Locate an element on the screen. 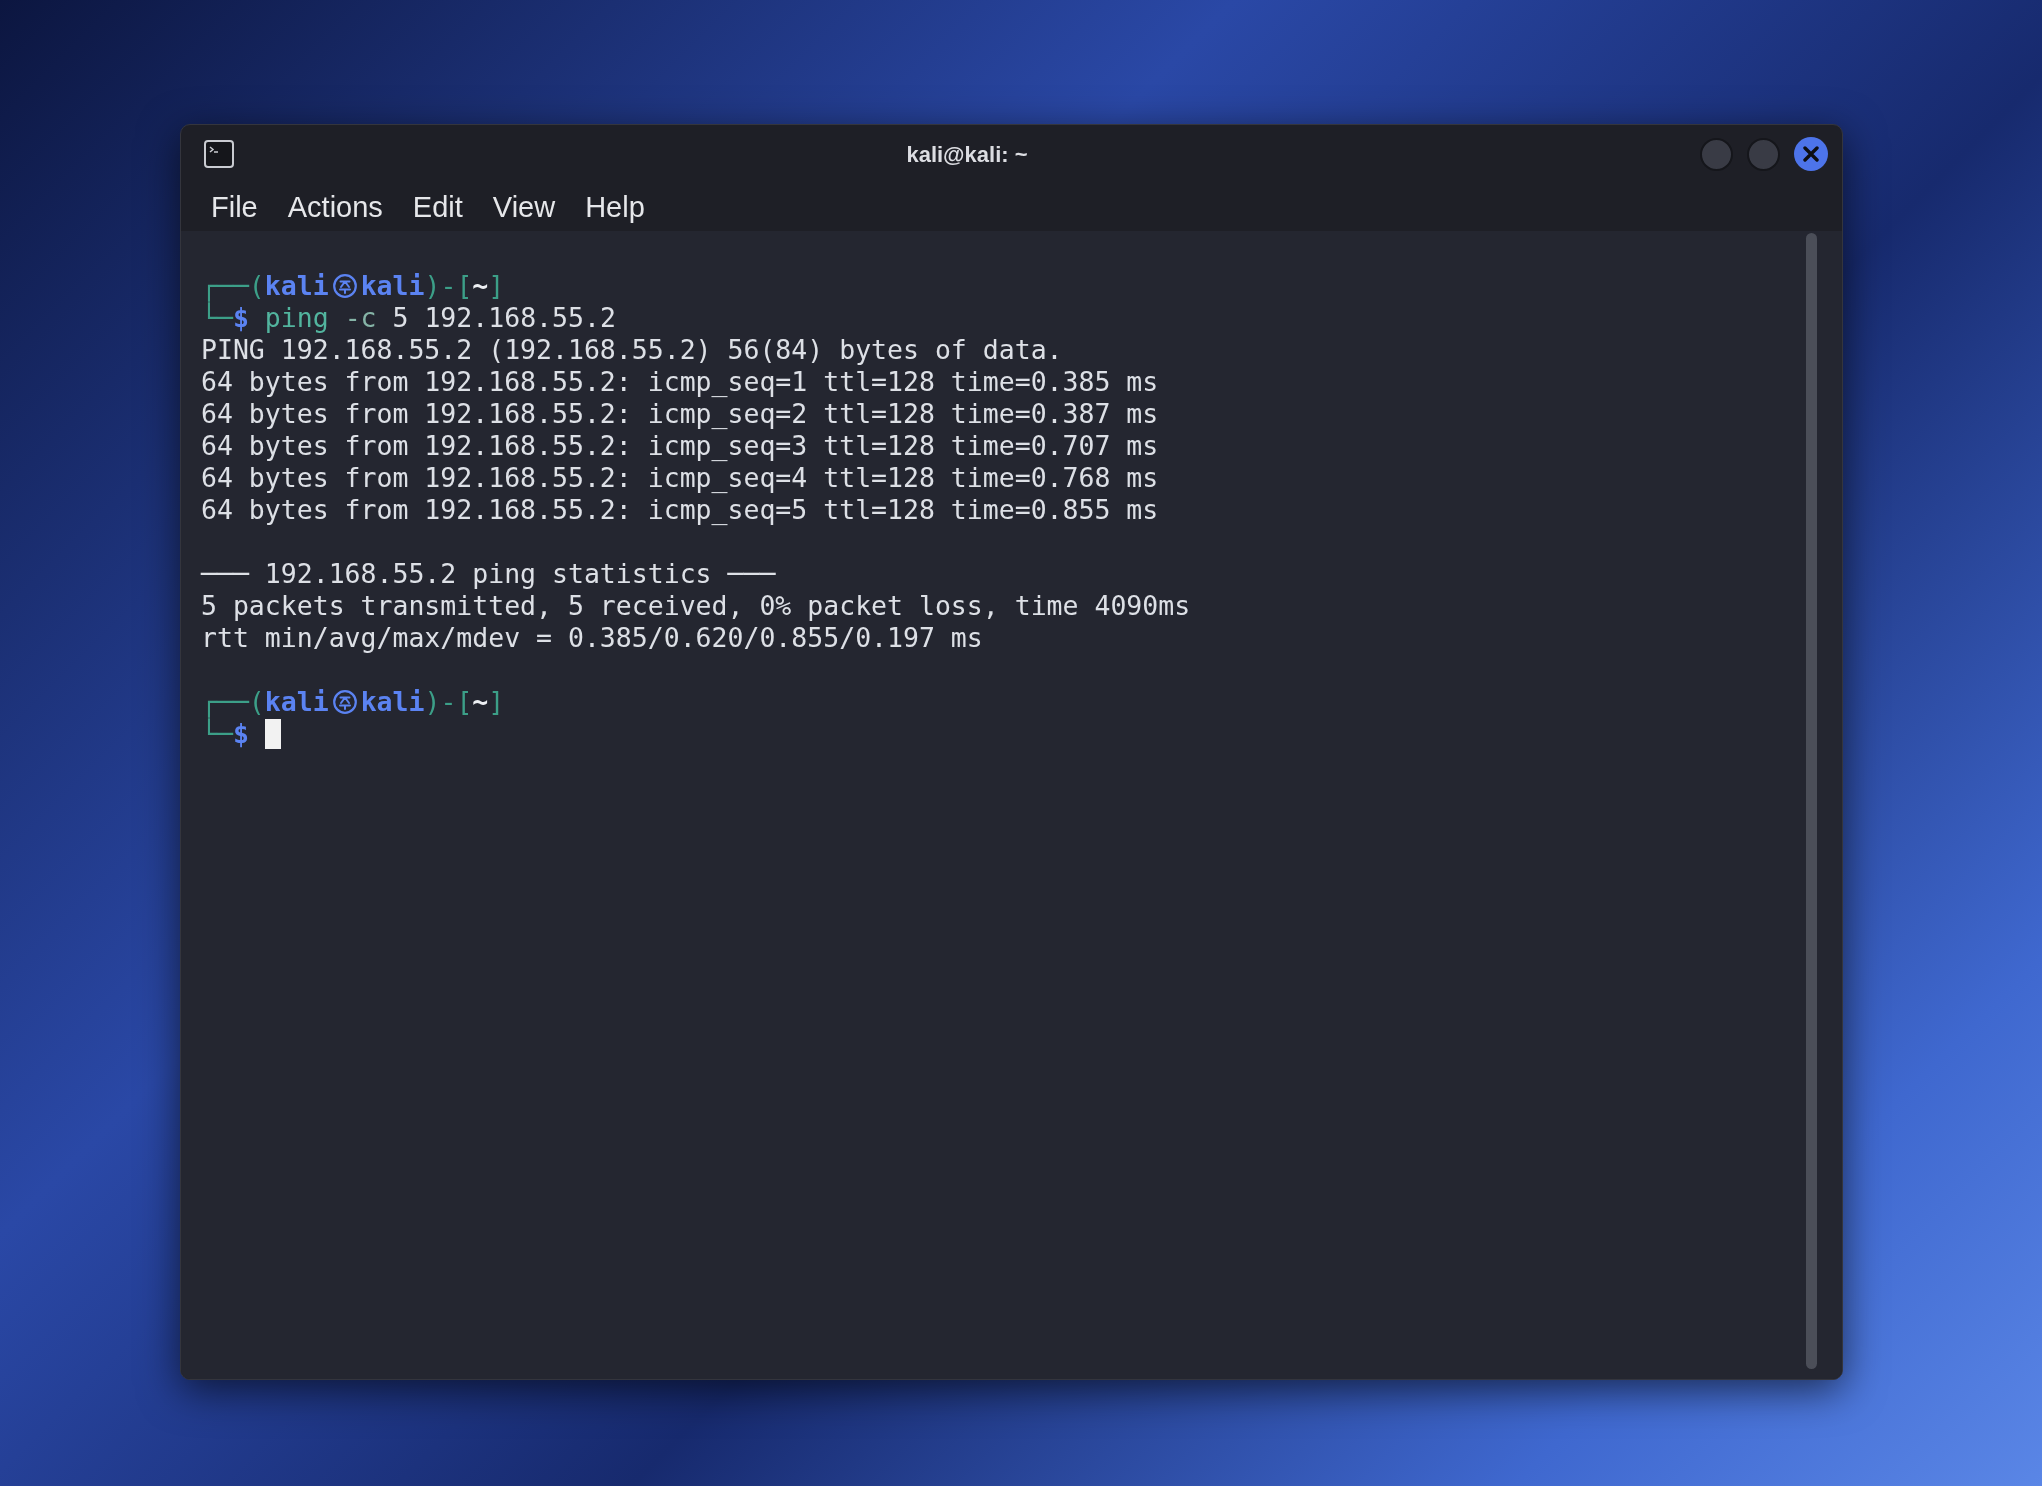  output-line: 5 packets transmitted, 5 received, 0% packet loss, time 4090ms is located at coordinates (696, 606).